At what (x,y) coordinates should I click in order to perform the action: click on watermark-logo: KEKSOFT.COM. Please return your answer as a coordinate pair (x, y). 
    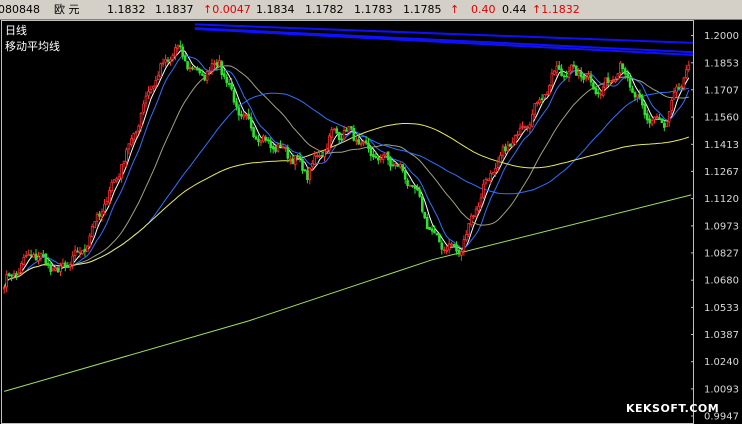
    Looking at the image, I should click on (673, 408).